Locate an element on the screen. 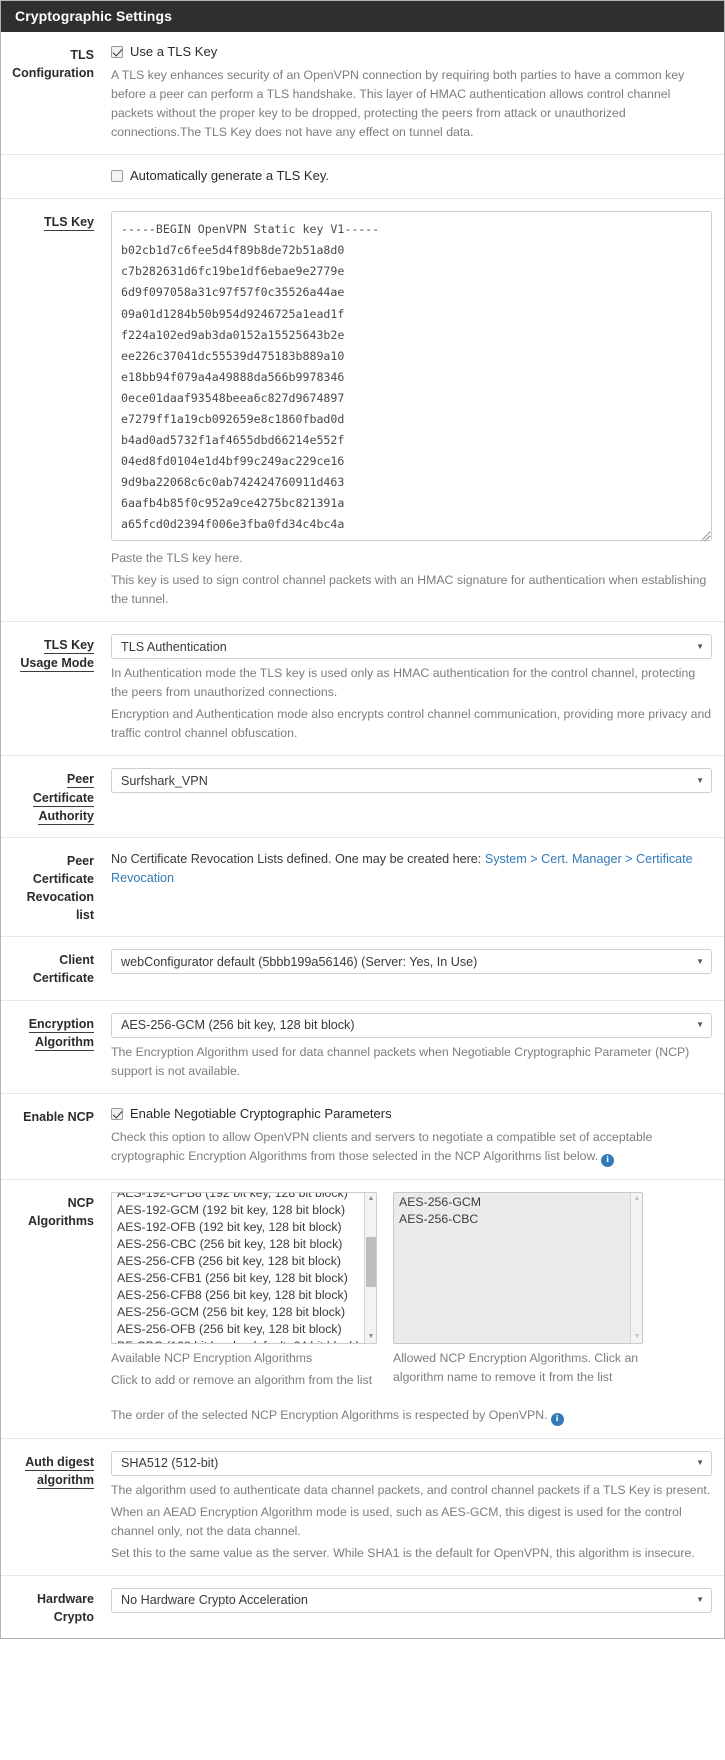  auto-generate-checkbox-row: Automatically generate a TLS Key. is located at coordinates (411, 176).